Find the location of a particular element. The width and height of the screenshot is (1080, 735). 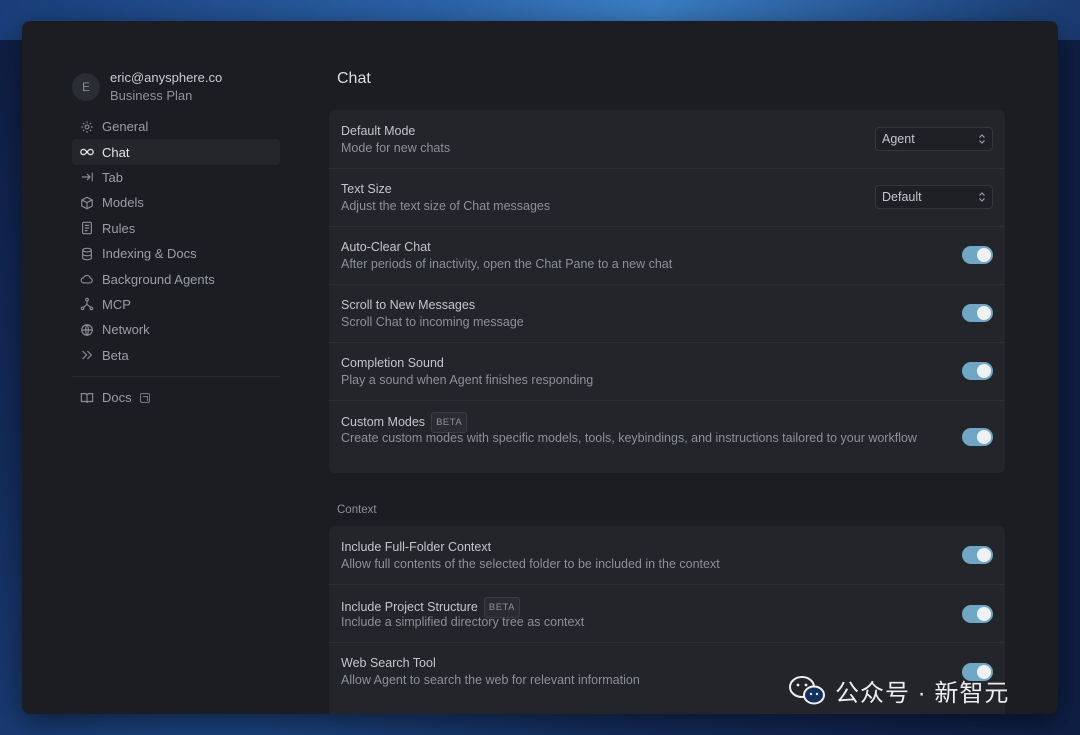

setting-description: Scroll Chat to incoming message is located at coordinates (432, 322).